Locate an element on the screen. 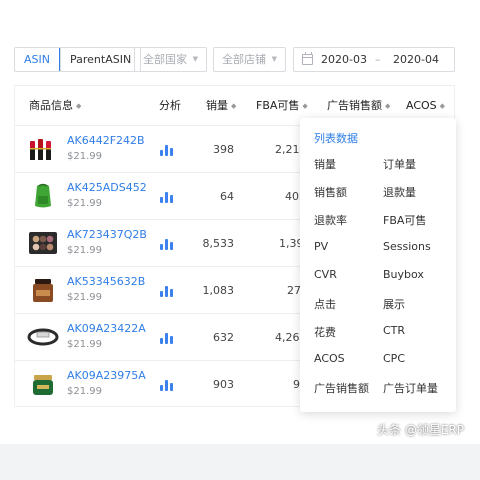 Image resolution: width=480 pixels, height=480 pixels. backpack-product-image is located at coordinates (43, 195).